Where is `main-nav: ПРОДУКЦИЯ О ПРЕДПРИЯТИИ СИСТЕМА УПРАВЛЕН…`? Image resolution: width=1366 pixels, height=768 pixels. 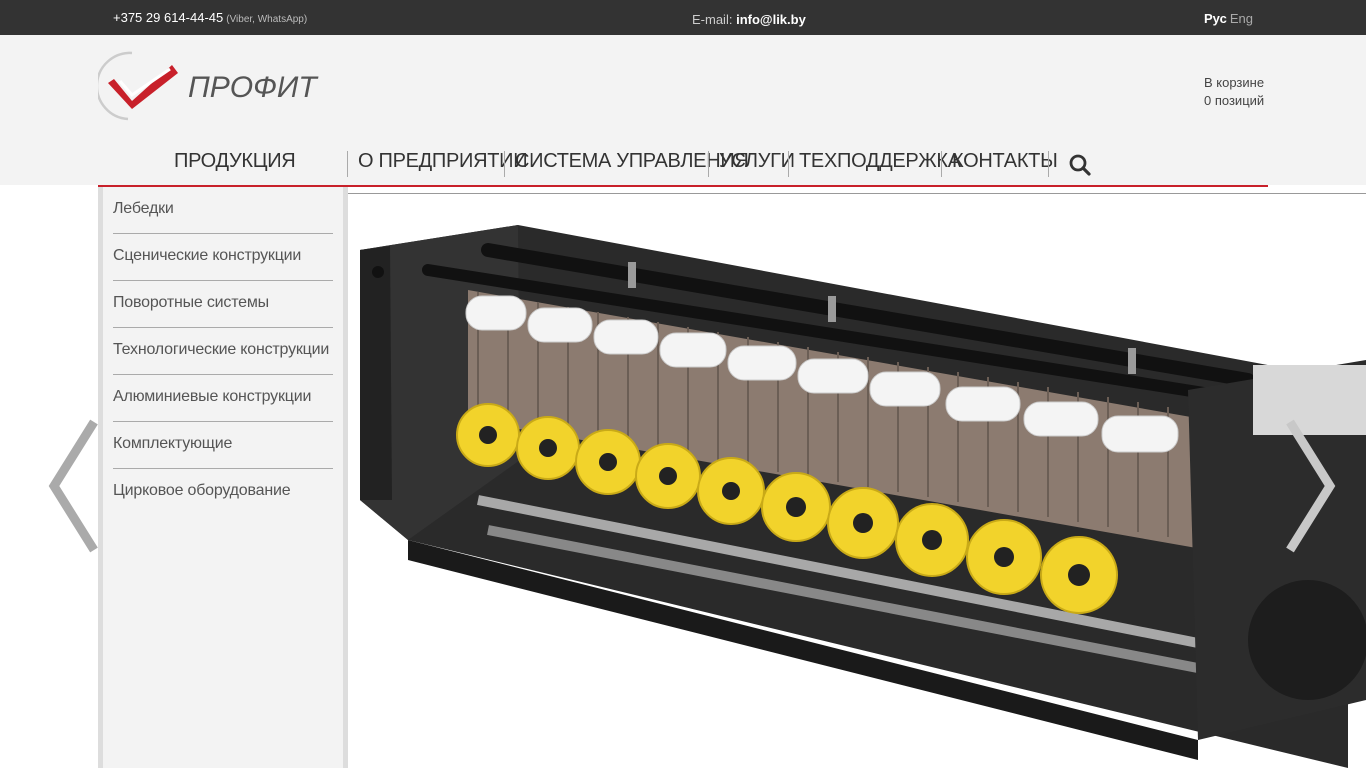 main-nav: ПРОДУКЦИЯ О ПРЕДПРИЯТИИ СИСТЕМА УПРАВЛЕН… is located at coordinates (683, 163).